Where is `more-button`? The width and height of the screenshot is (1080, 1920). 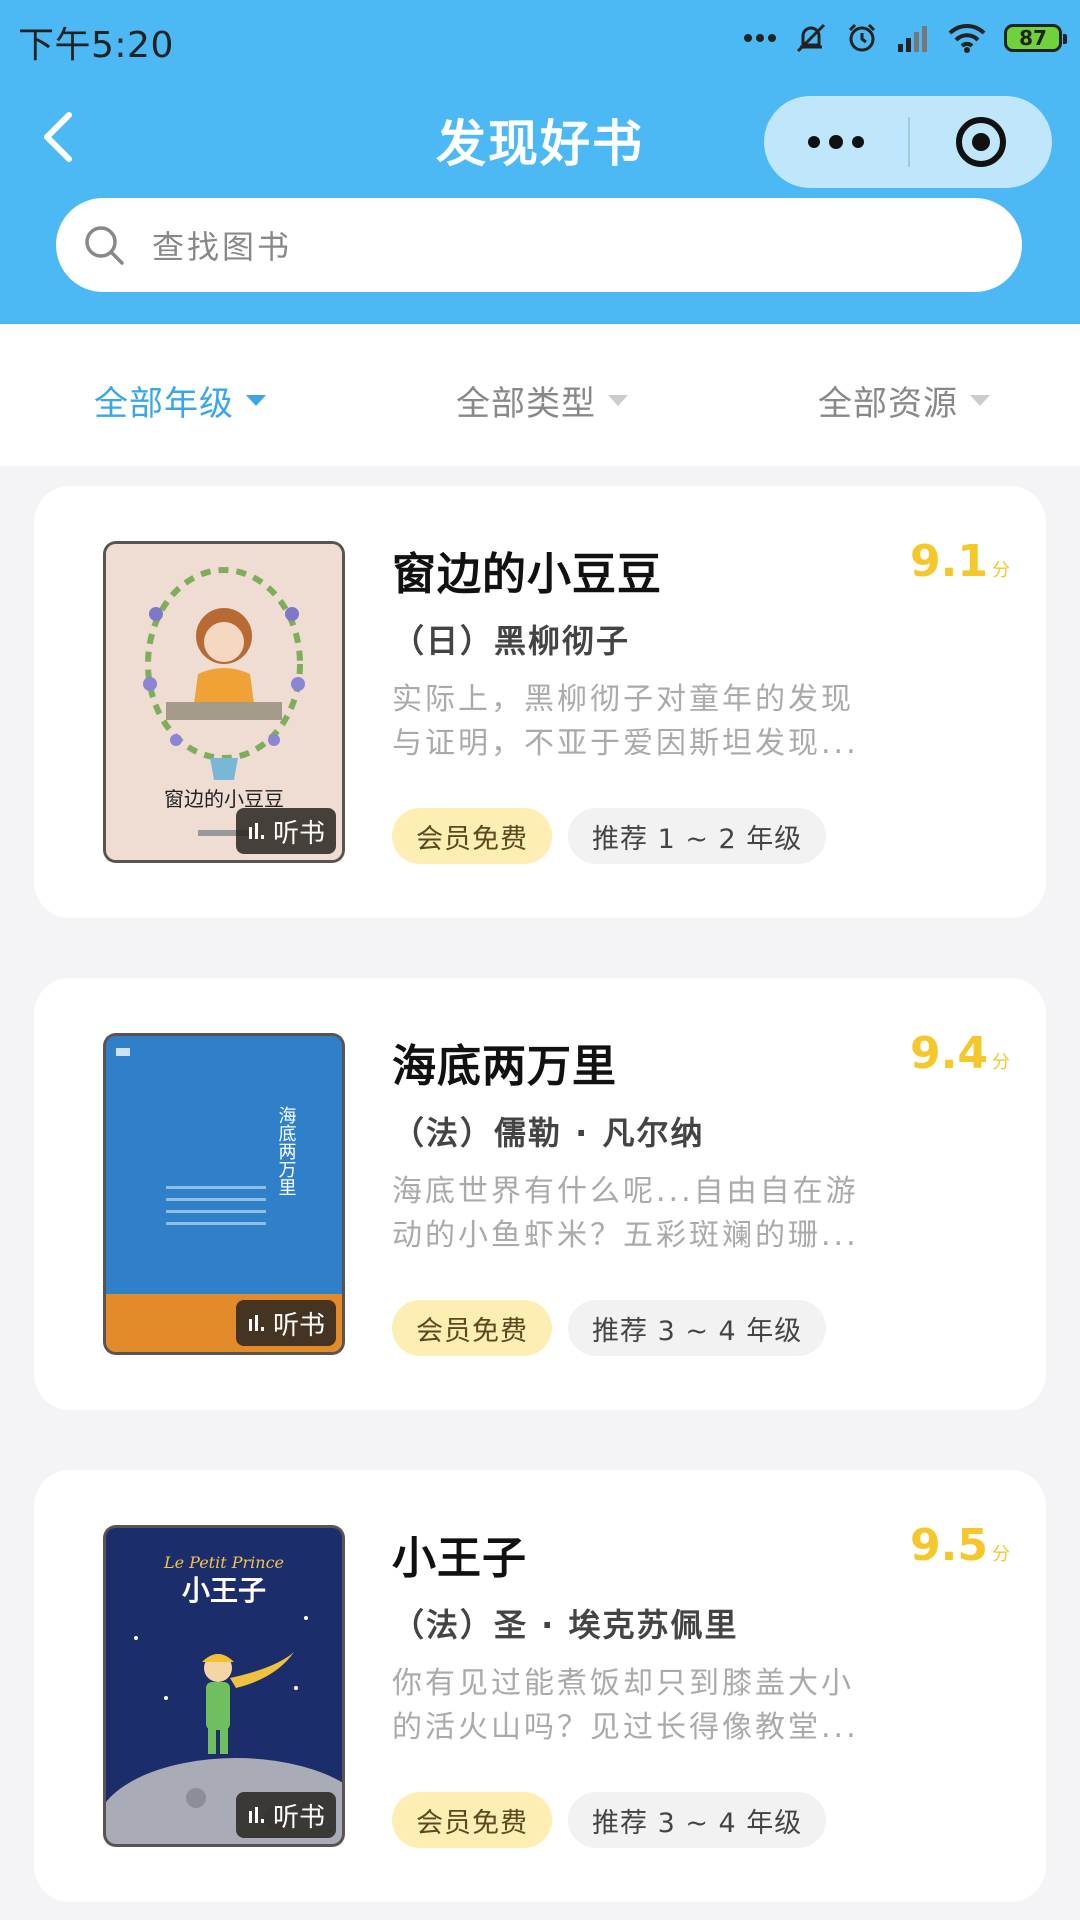 more-button is located at coordinates (836, 142).